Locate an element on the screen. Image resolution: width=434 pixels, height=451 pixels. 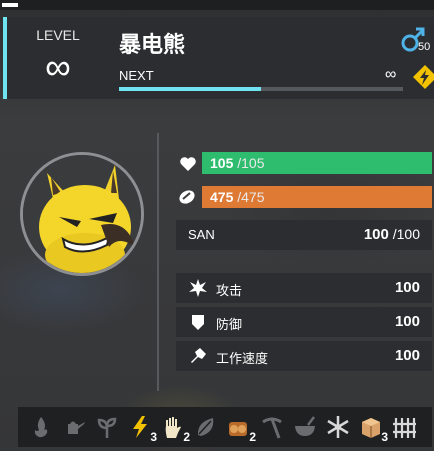
hp-max: /105 is located at coordinates (249, 163).